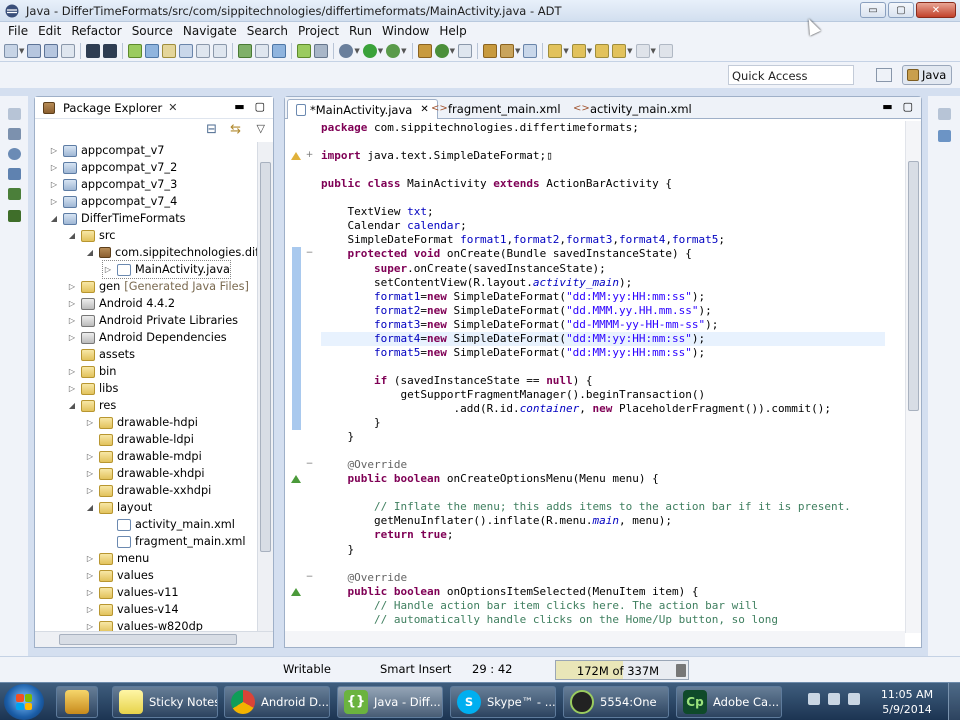 The image size is (960, 720). I want to click on tree-item: ▷ drawable-hdpi, so click(141, 422).